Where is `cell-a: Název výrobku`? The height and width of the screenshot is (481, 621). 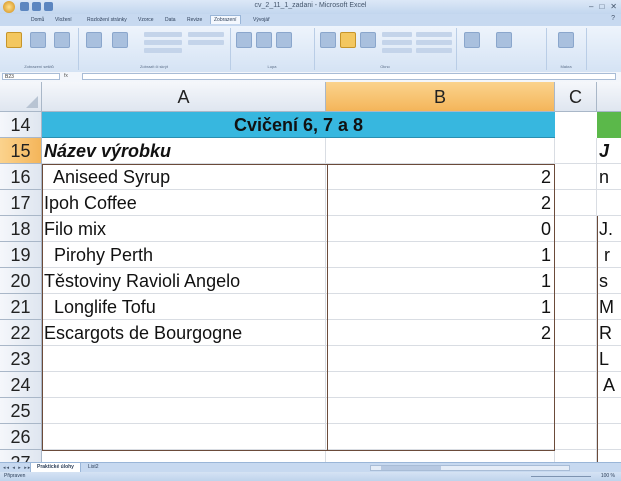
cell-a: Název výrobku is located at coordinates (184, 151).